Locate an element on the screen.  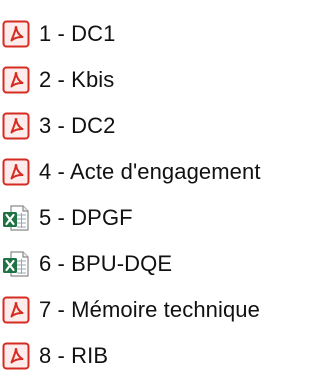
file-name: 1 - DC1 is located at coordinates (77, 33).